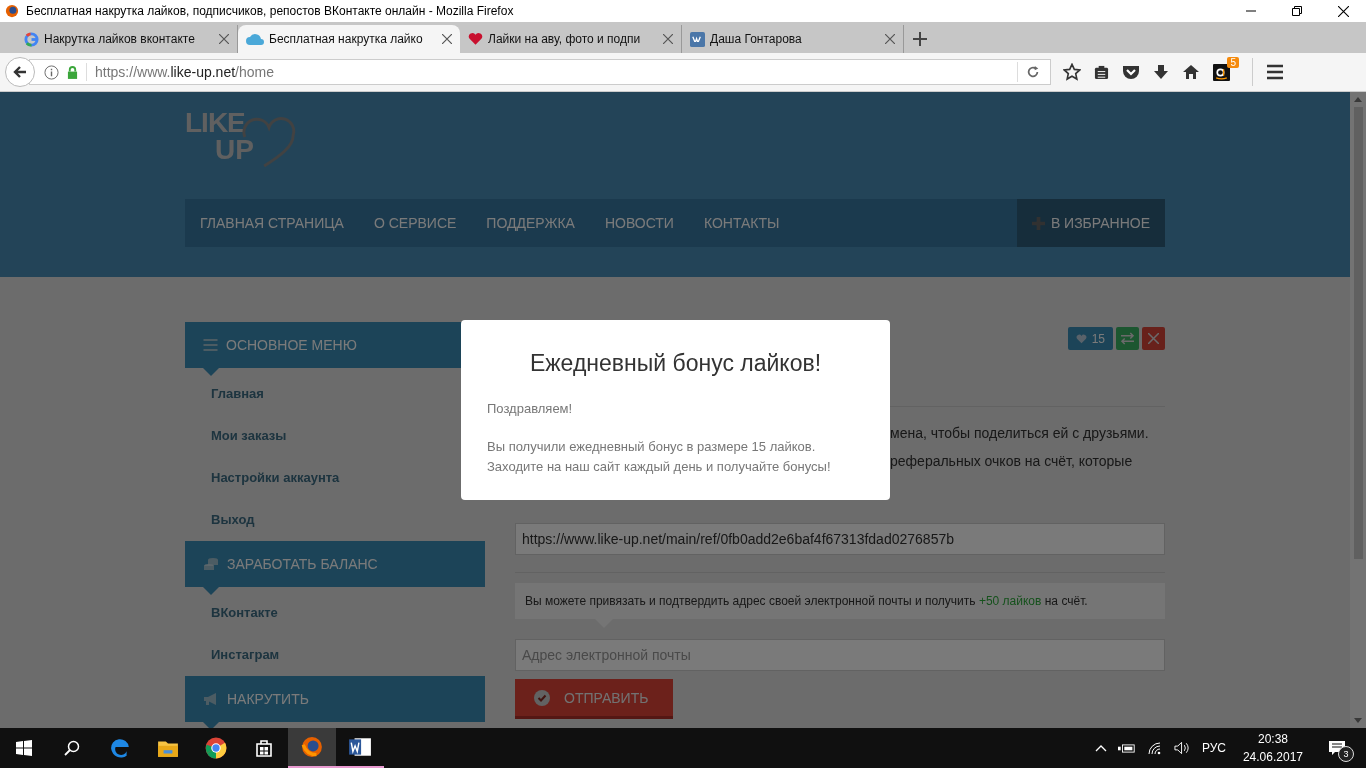 Image resolution: width=1366 pixels, height=768 pixels. I want to click on show-hidden-icons-icon, so click(1100, 748).